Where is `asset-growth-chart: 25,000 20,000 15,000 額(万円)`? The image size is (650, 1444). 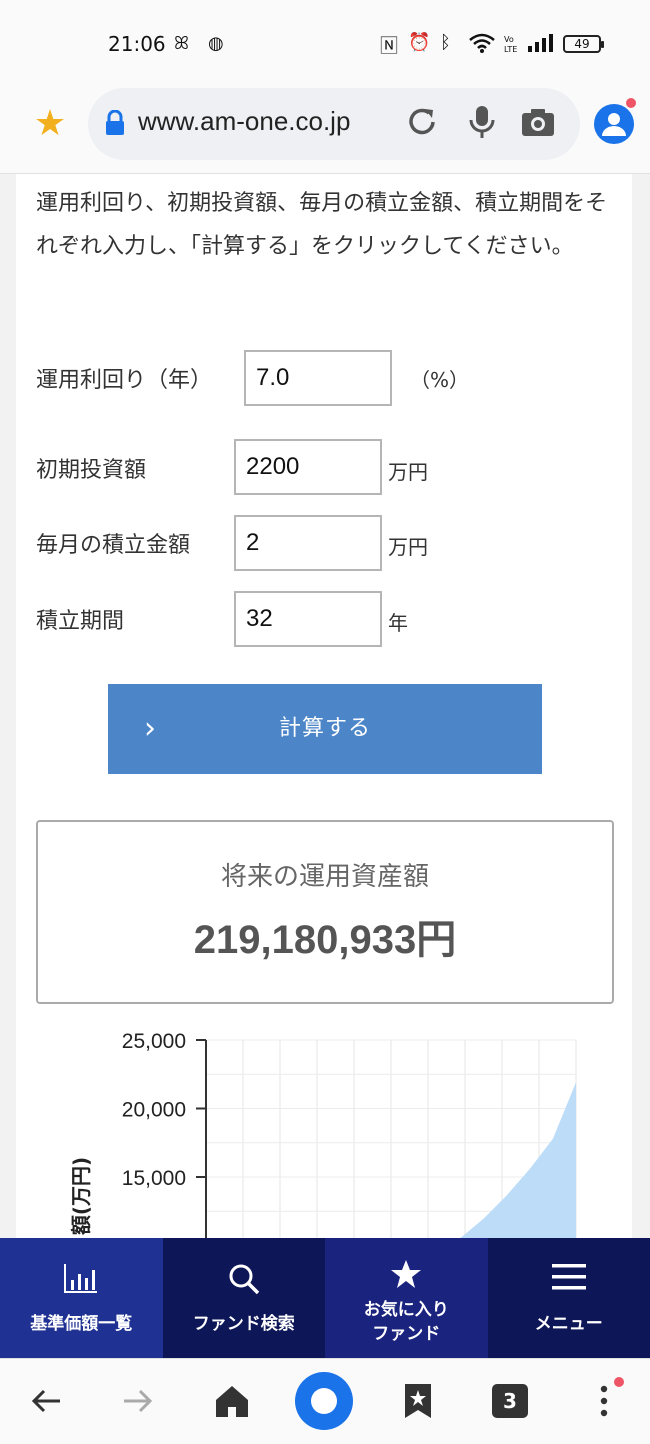
asset-growth-chart: 25,000 20,000 15,000 額(万円) is located at coordinates (323, 1134).